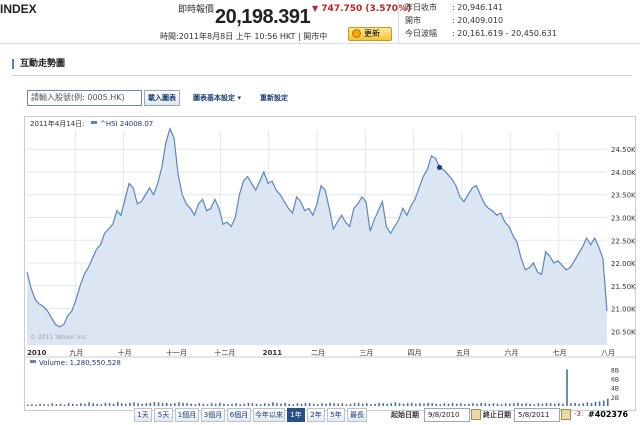 Image resolution: width=640 pixels, height=425 pixels. Describe the element at coordinates (84, 98) in the screenshot. I see `symbol-input: 請輸入股號(例: 0005.HK)` at that location.